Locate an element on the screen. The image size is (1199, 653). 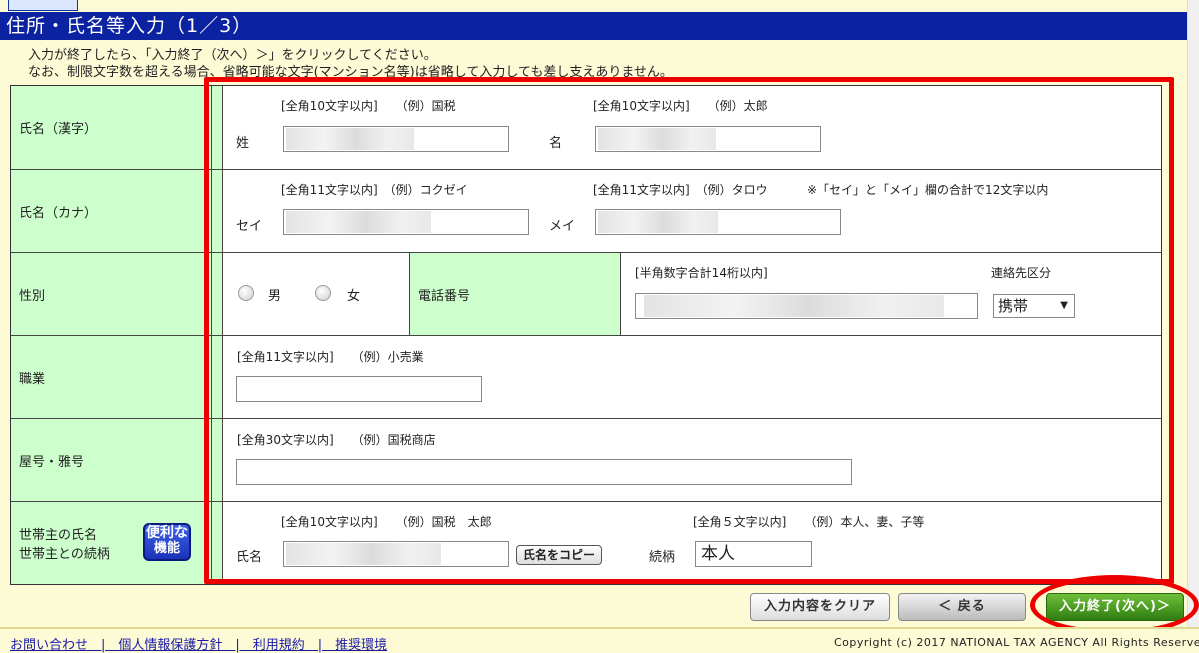
benri-line-2: 機能 is located at coordinates (166, 548).